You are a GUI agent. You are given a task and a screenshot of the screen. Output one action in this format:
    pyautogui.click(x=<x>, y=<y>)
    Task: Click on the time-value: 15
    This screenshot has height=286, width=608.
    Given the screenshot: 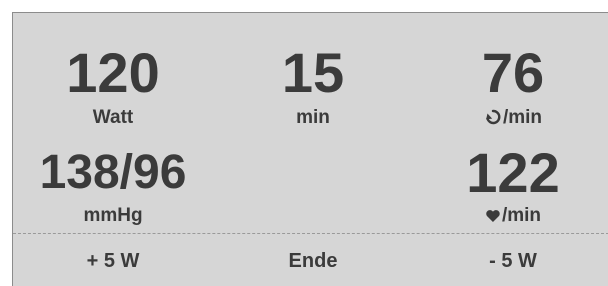 What is the action you would take?
    pyautogui.click(x=313, y=72)
    